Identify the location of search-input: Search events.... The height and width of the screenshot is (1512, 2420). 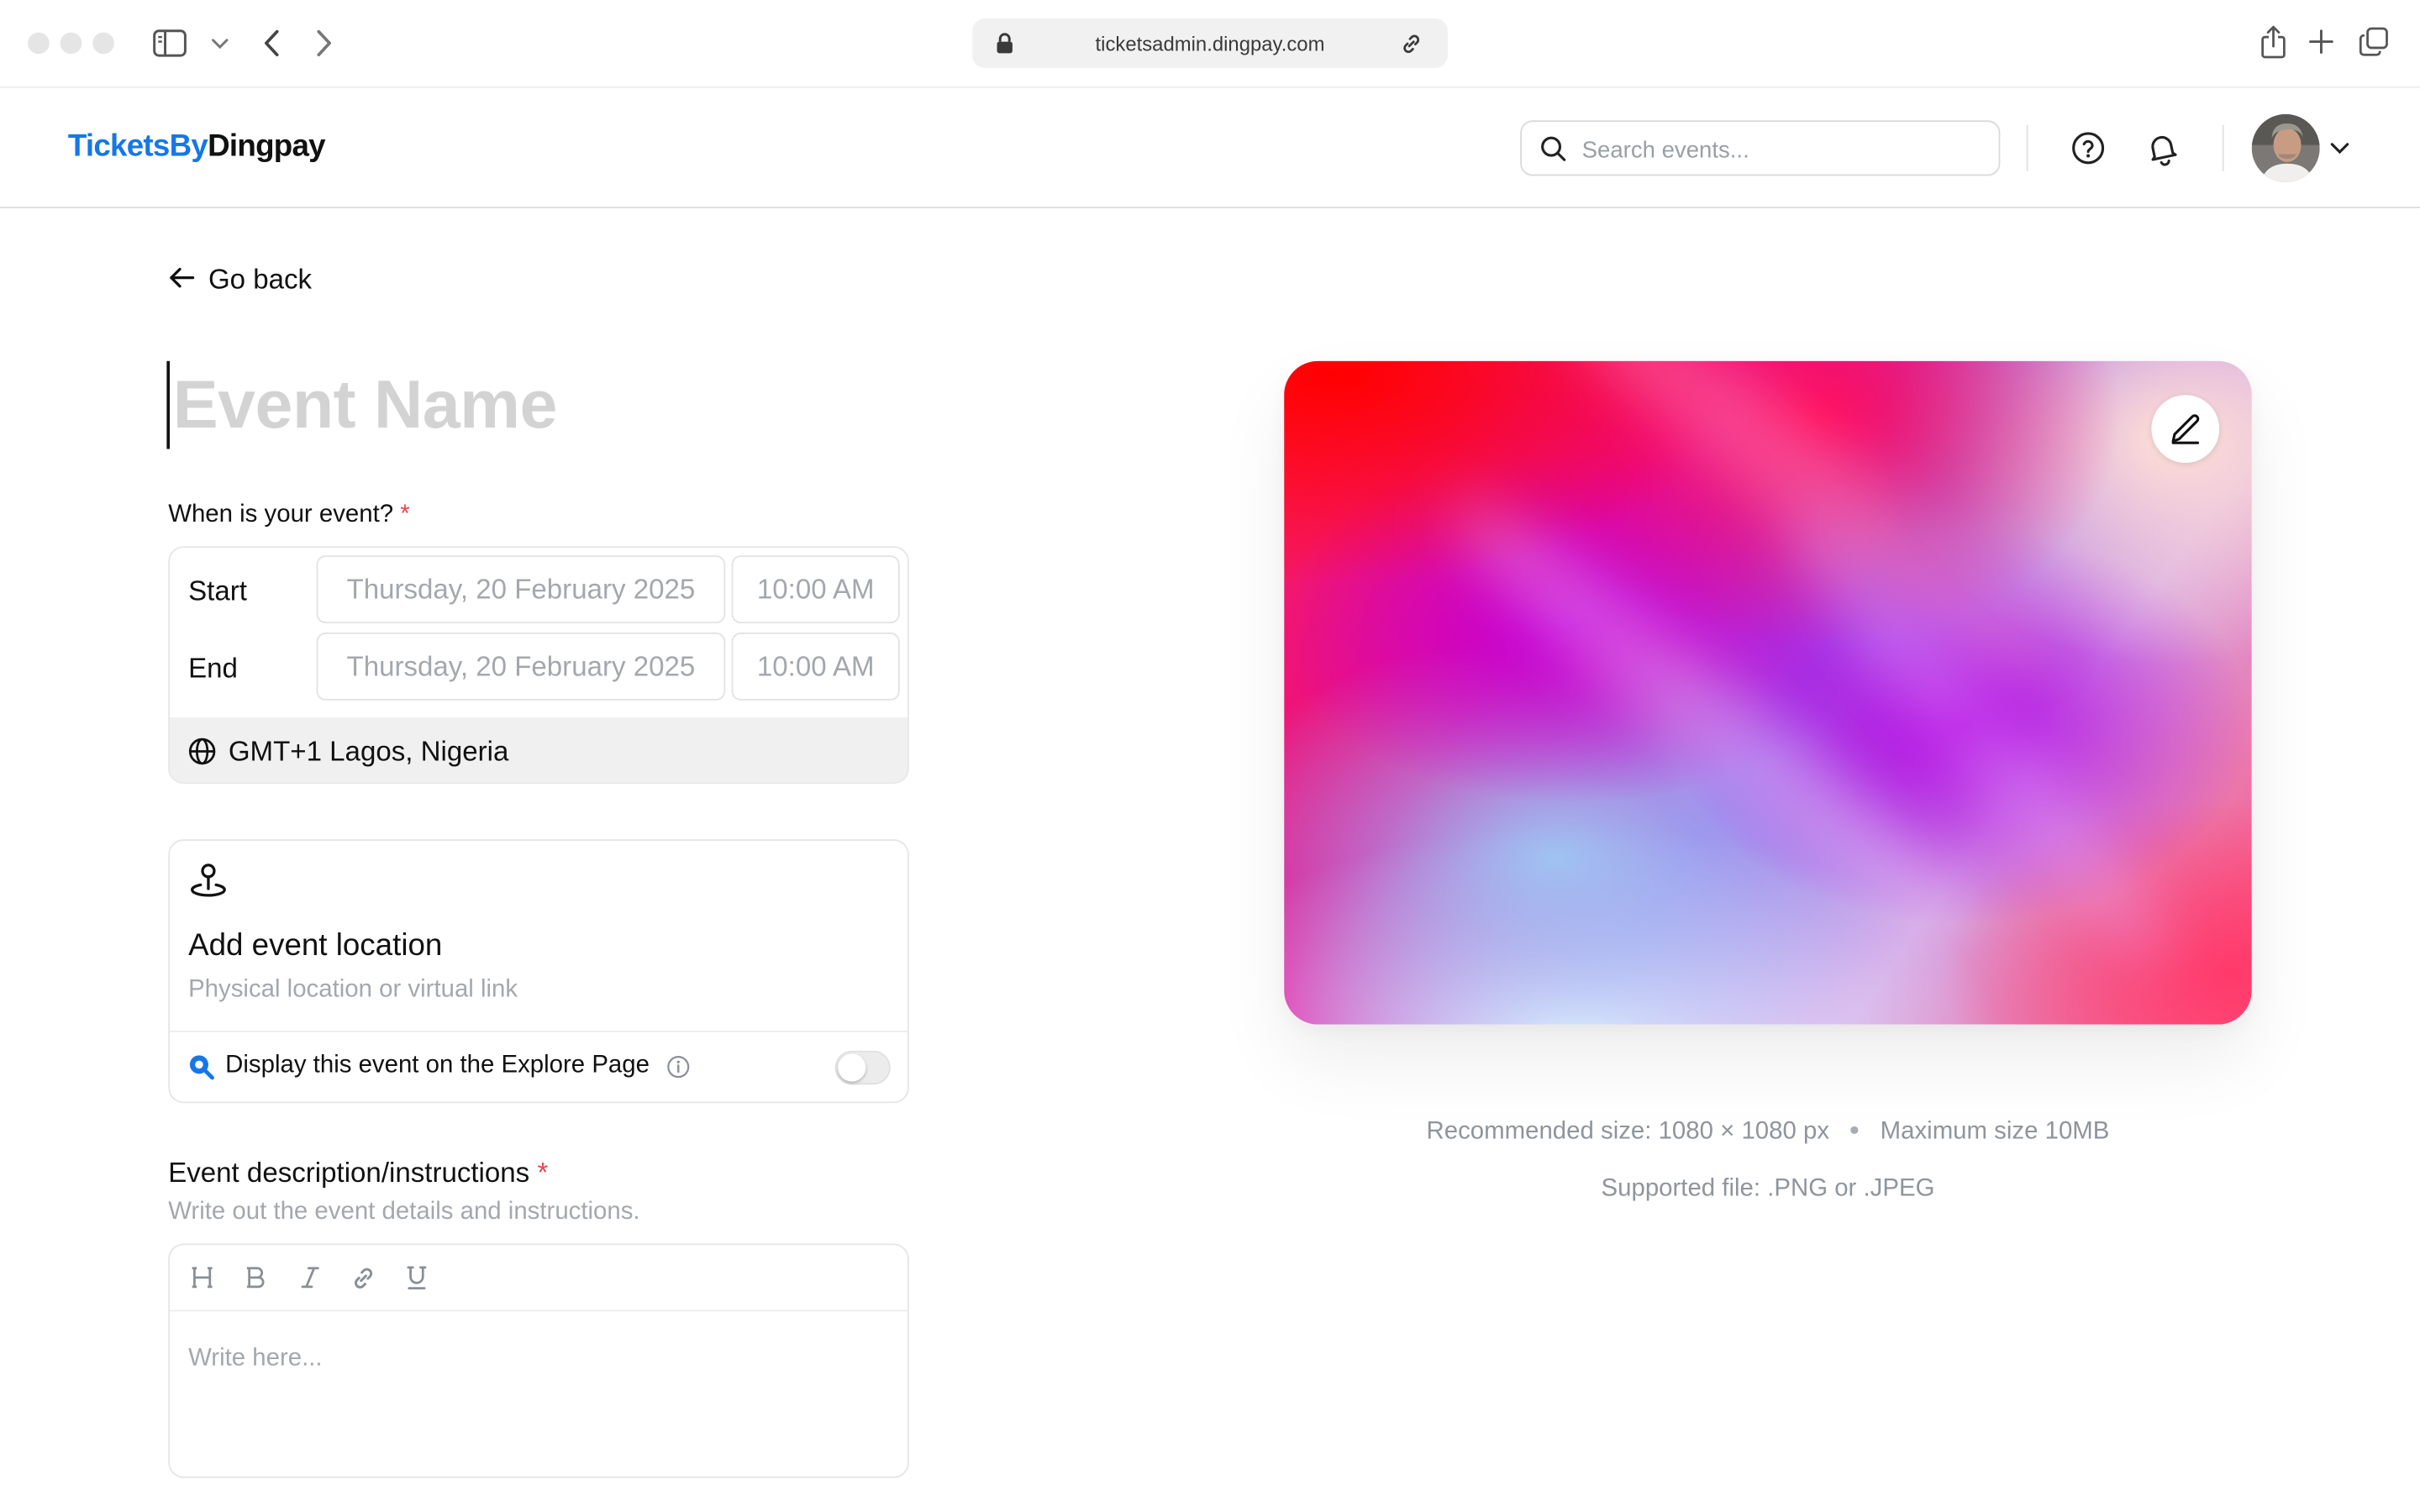
(1760, 148).